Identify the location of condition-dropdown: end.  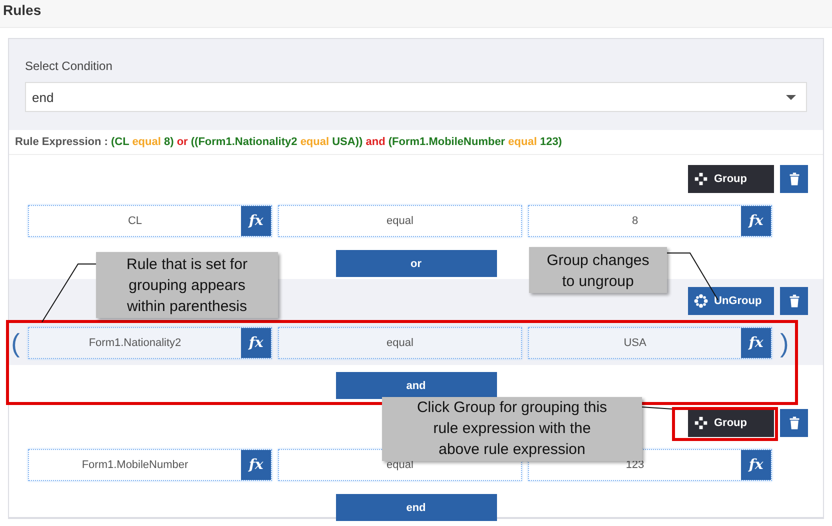
(416, 97).